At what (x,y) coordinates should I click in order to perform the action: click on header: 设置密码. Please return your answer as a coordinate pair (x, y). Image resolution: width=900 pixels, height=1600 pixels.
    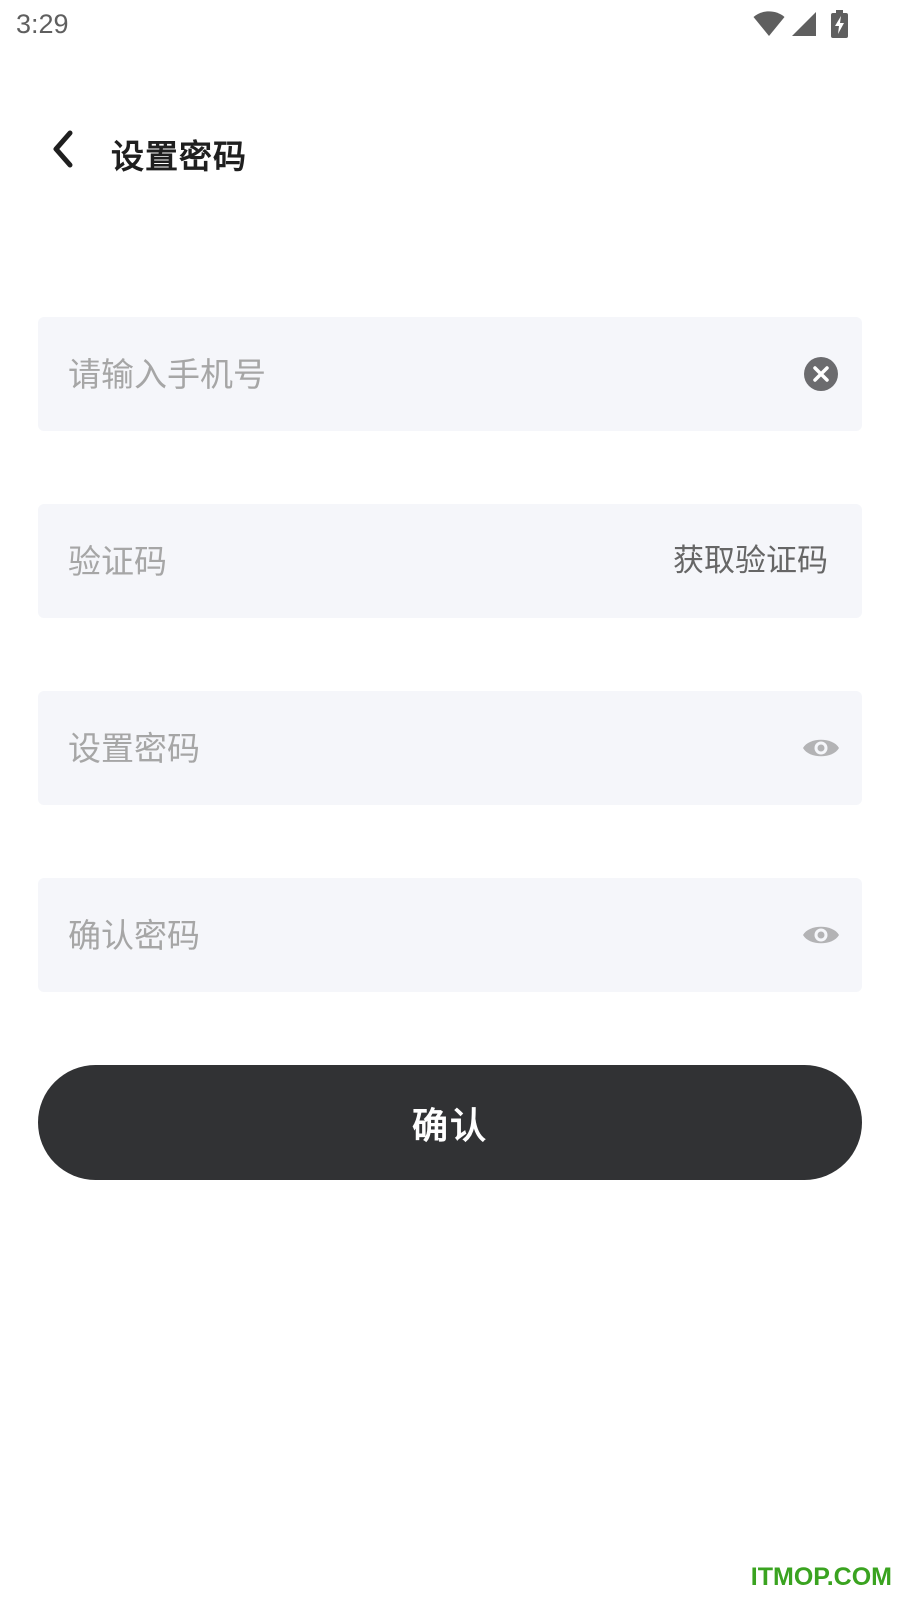
    Looking at the image, I should click on (450, 152).